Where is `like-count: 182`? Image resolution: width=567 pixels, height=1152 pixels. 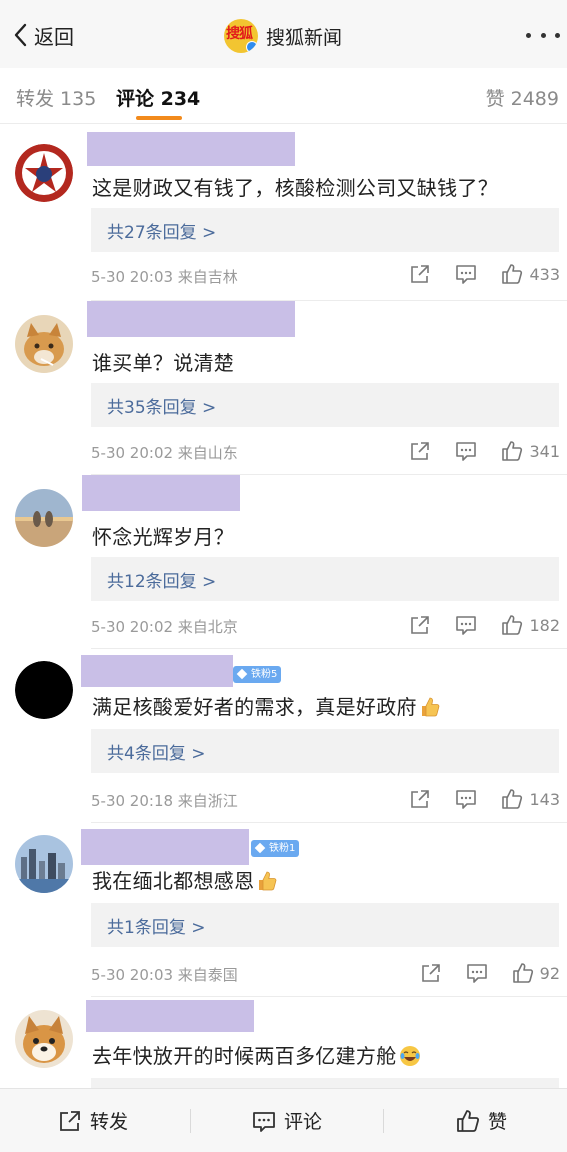
like-count: 182 is located at coordinates (544, 625).